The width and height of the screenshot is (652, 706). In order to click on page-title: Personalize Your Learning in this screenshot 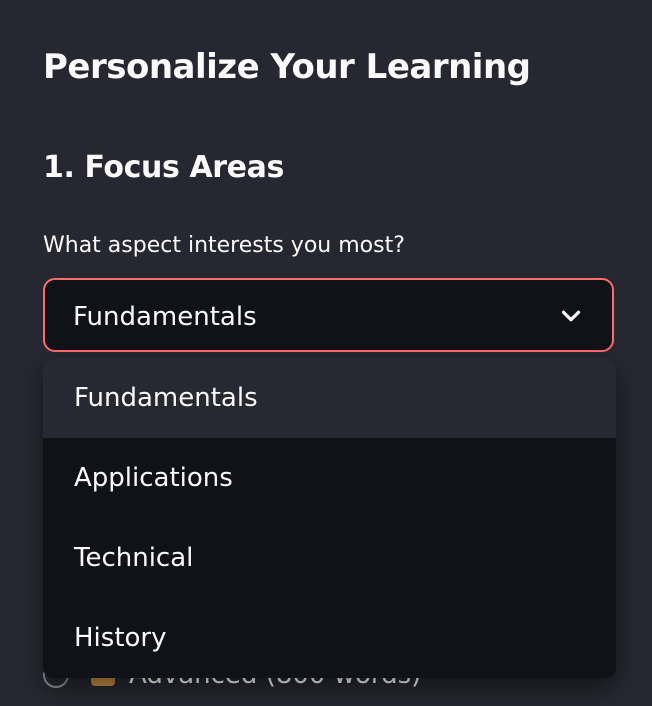, I will do `click(287, 67)`.